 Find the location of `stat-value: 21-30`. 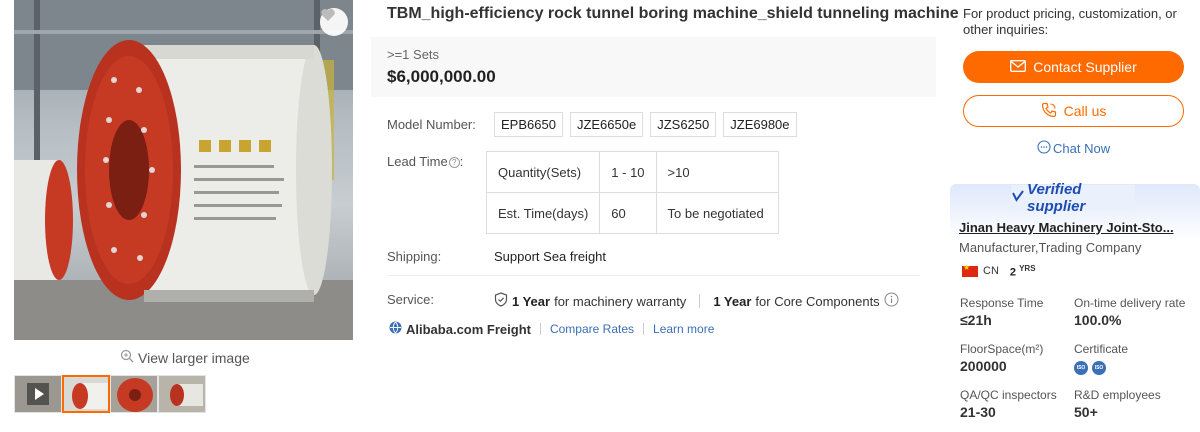

stat-value: 21-30 is located at coordinates (978, 412).